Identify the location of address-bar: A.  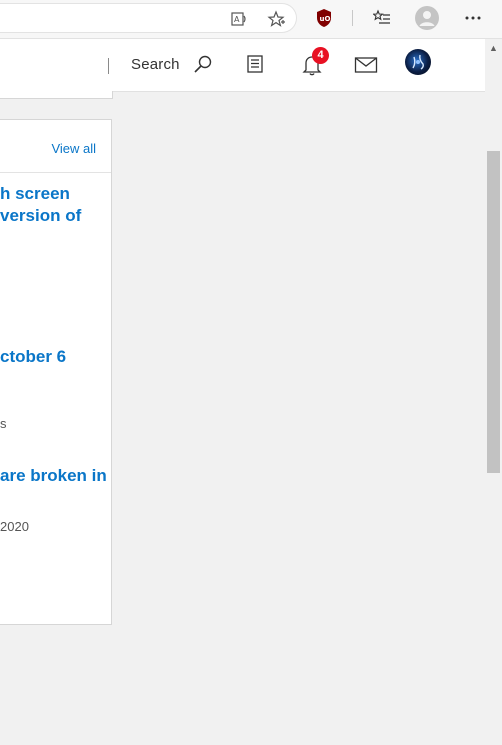
(148, 18).